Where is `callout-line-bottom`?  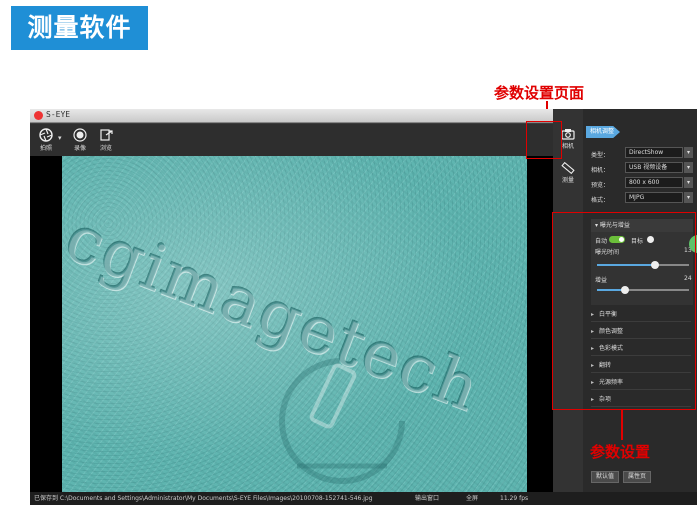
callout-line-bottom is located at coordinates (622, 425).